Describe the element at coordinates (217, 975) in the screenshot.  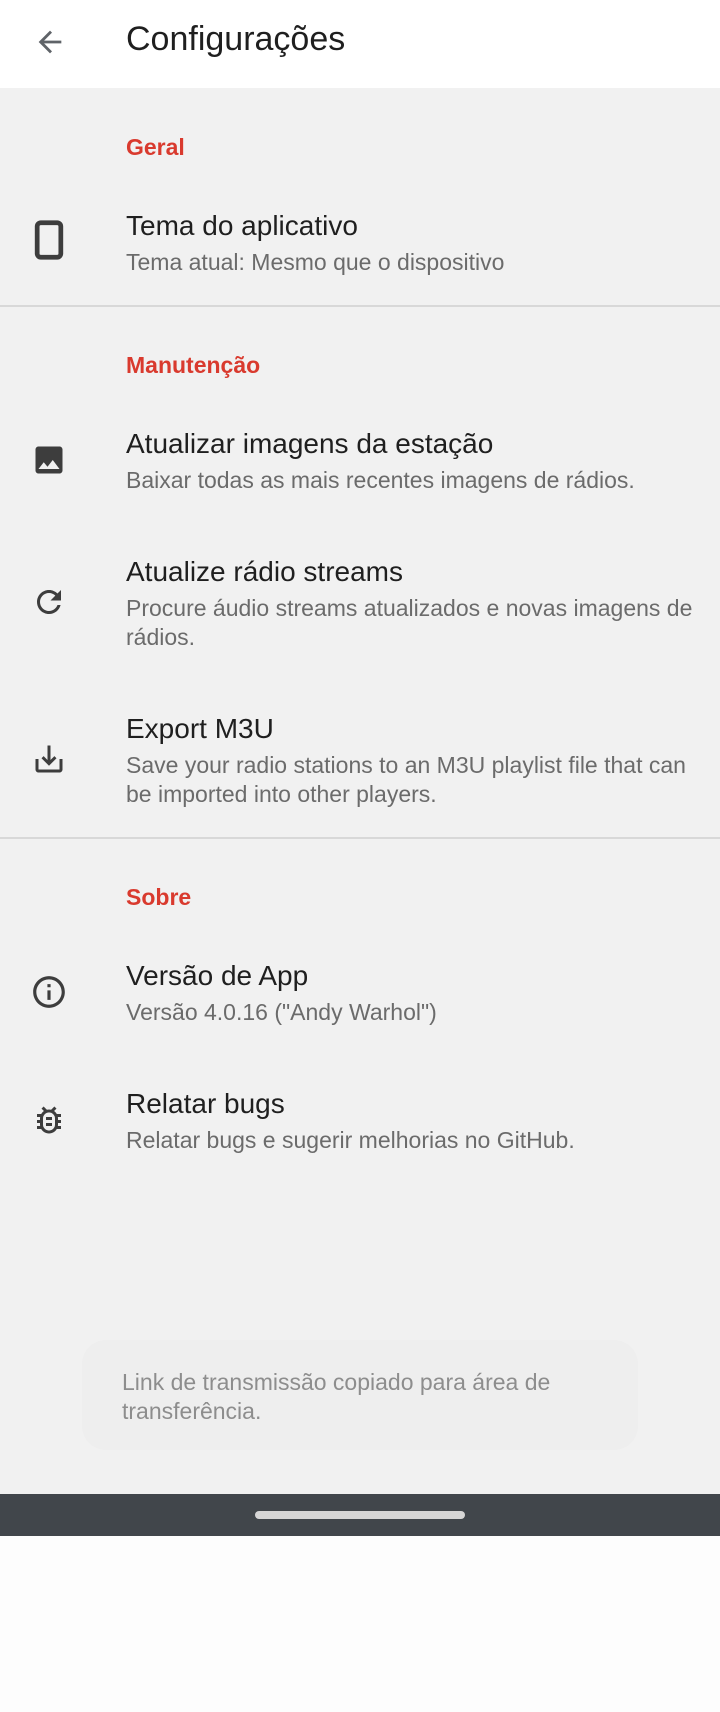
I see `item-title: Versão de App` at that location.